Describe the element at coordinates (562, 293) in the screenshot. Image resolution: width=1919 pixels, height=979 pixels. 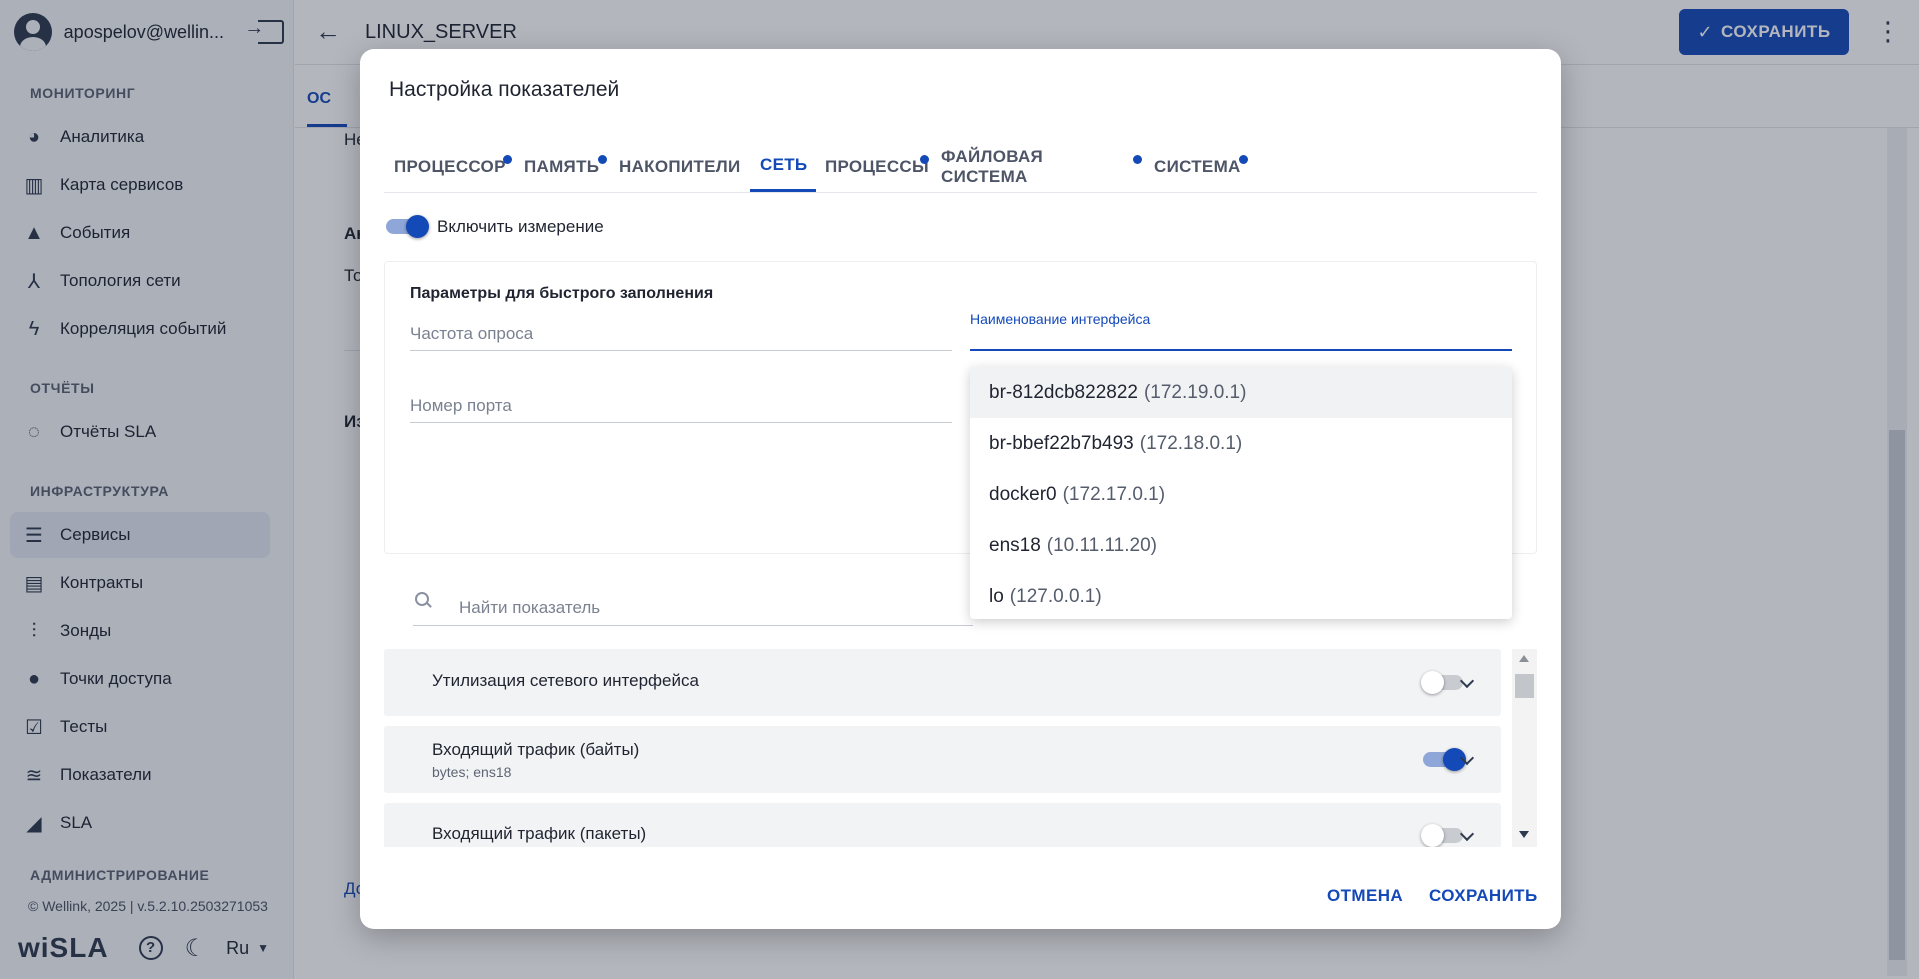
I see `quick-fill-title: Параметры для быстрого заполнения` at that location.